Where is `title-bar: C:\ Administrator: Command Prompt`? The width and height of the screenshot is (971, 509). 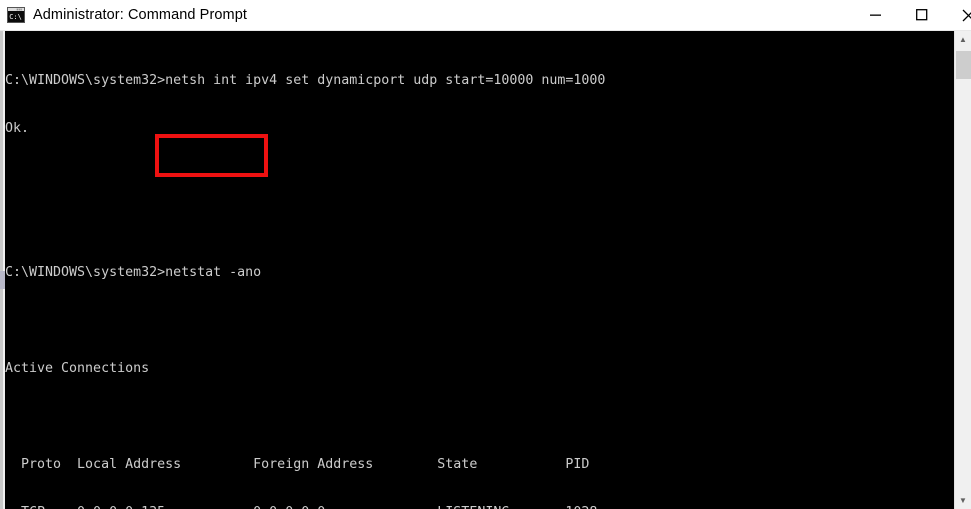
title-bar: C:\ Administrator: Command Prompt is located at coordinates (485, 15).